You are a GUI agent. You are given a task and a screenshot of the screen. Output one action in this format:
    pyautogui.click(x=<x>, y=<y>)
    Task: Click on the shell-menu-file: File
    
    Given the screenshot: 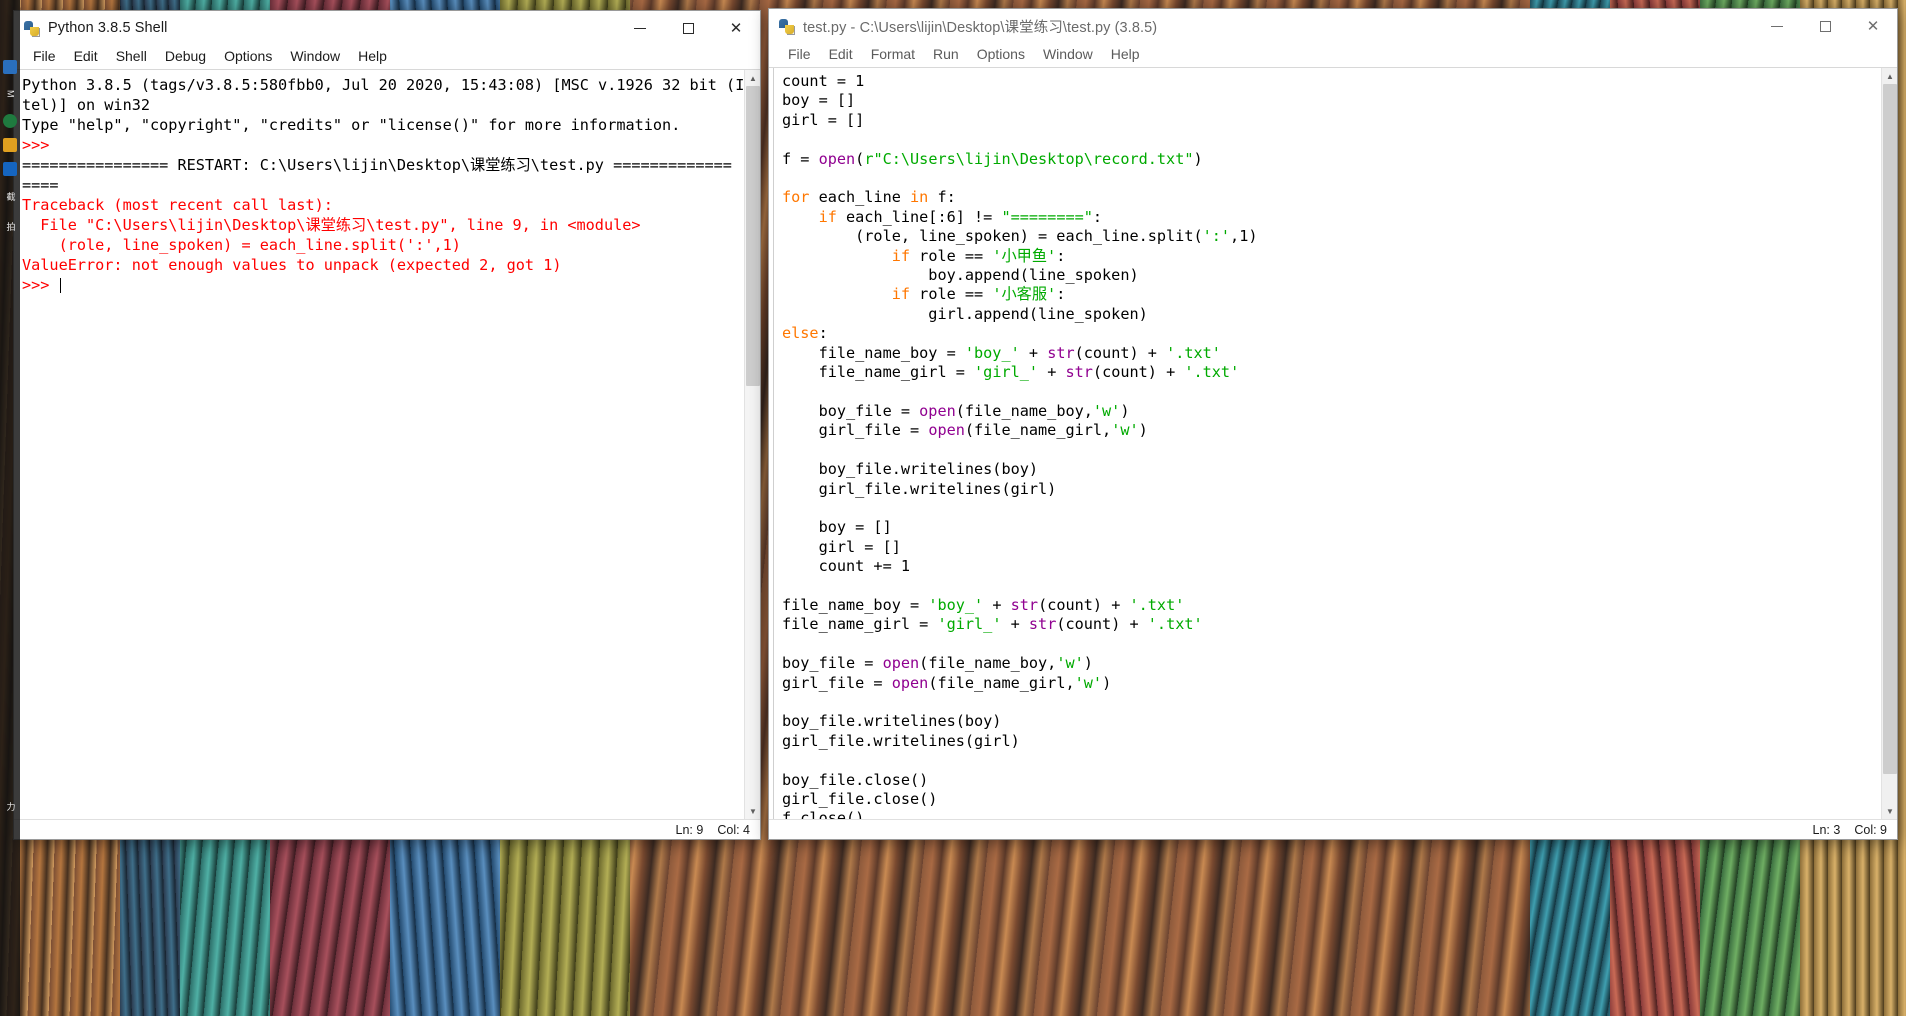 What is the action you would take?
    pyautogui.click(x=44, y=56)
    